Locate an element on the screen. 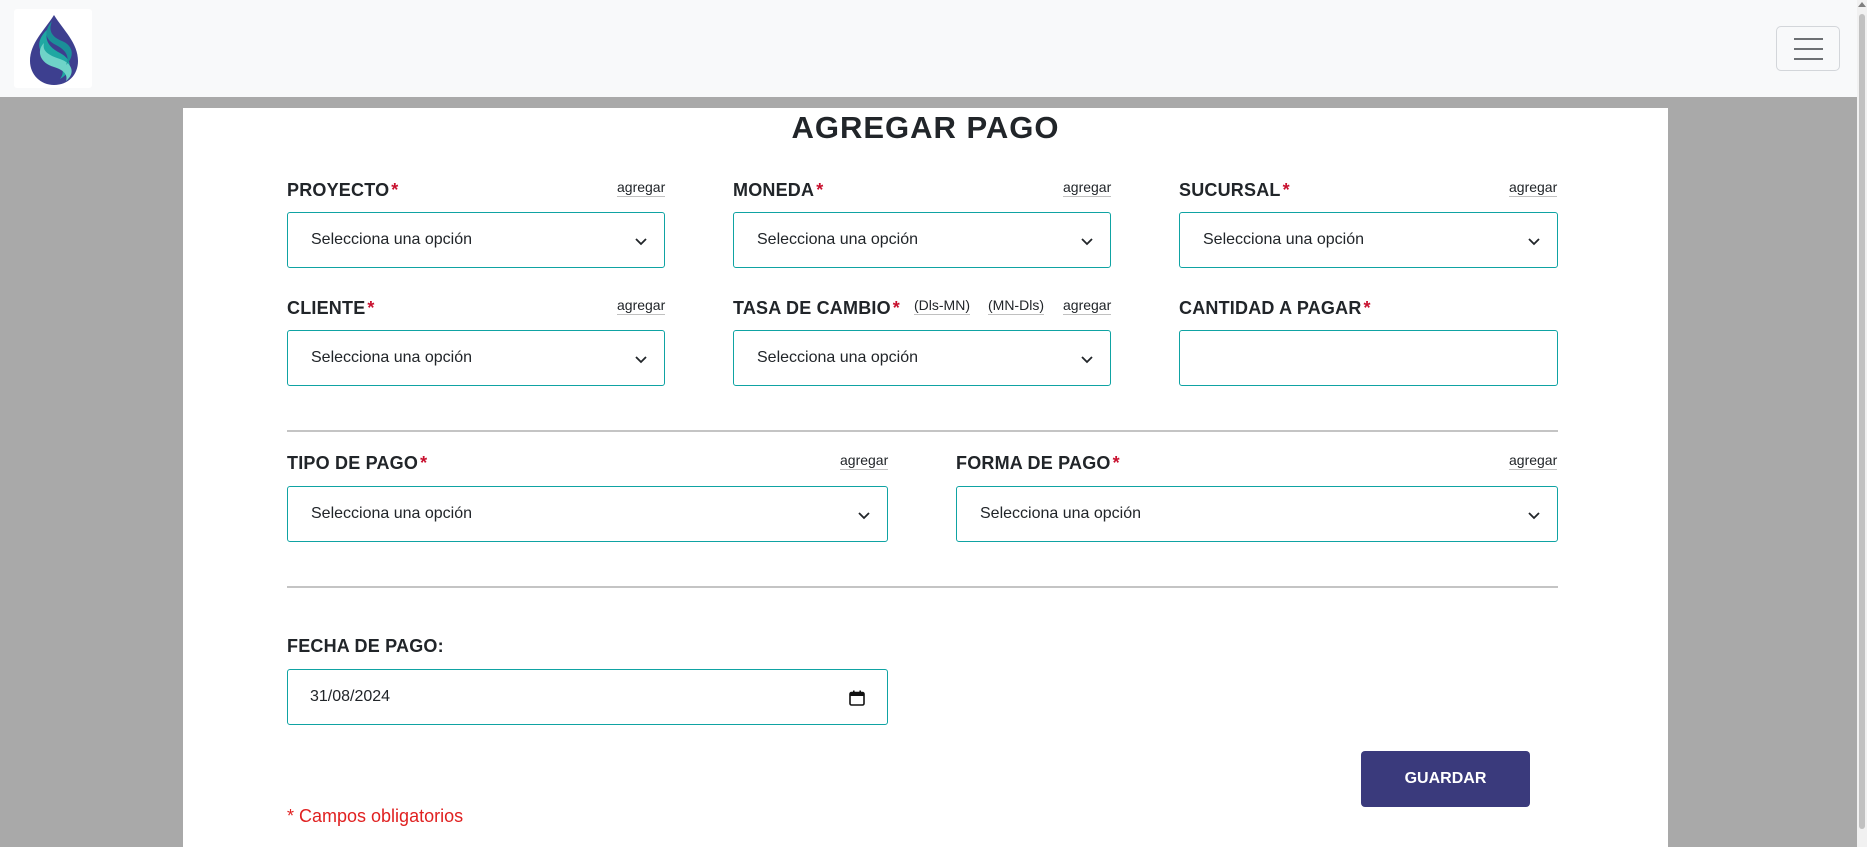  forma-pago-label-text: FORMA DE PAGO is located at coordinates (1033, 463).